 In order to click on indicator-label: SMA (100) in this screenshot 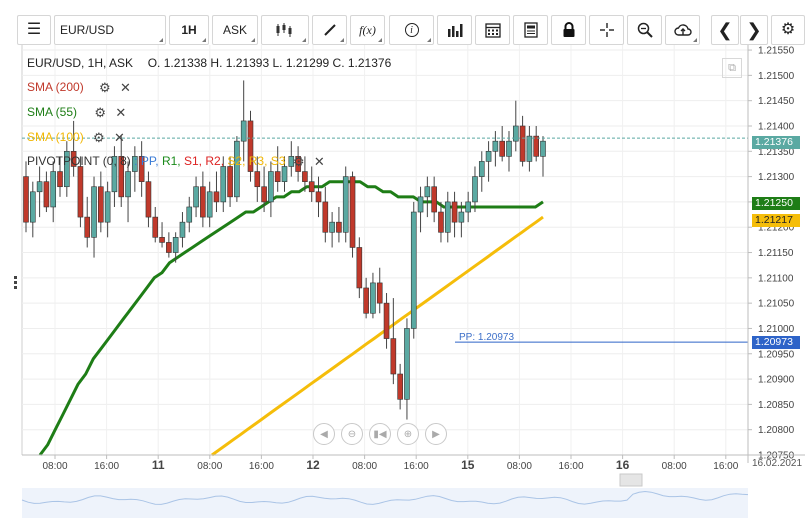, I will do `click(55, 137)`.